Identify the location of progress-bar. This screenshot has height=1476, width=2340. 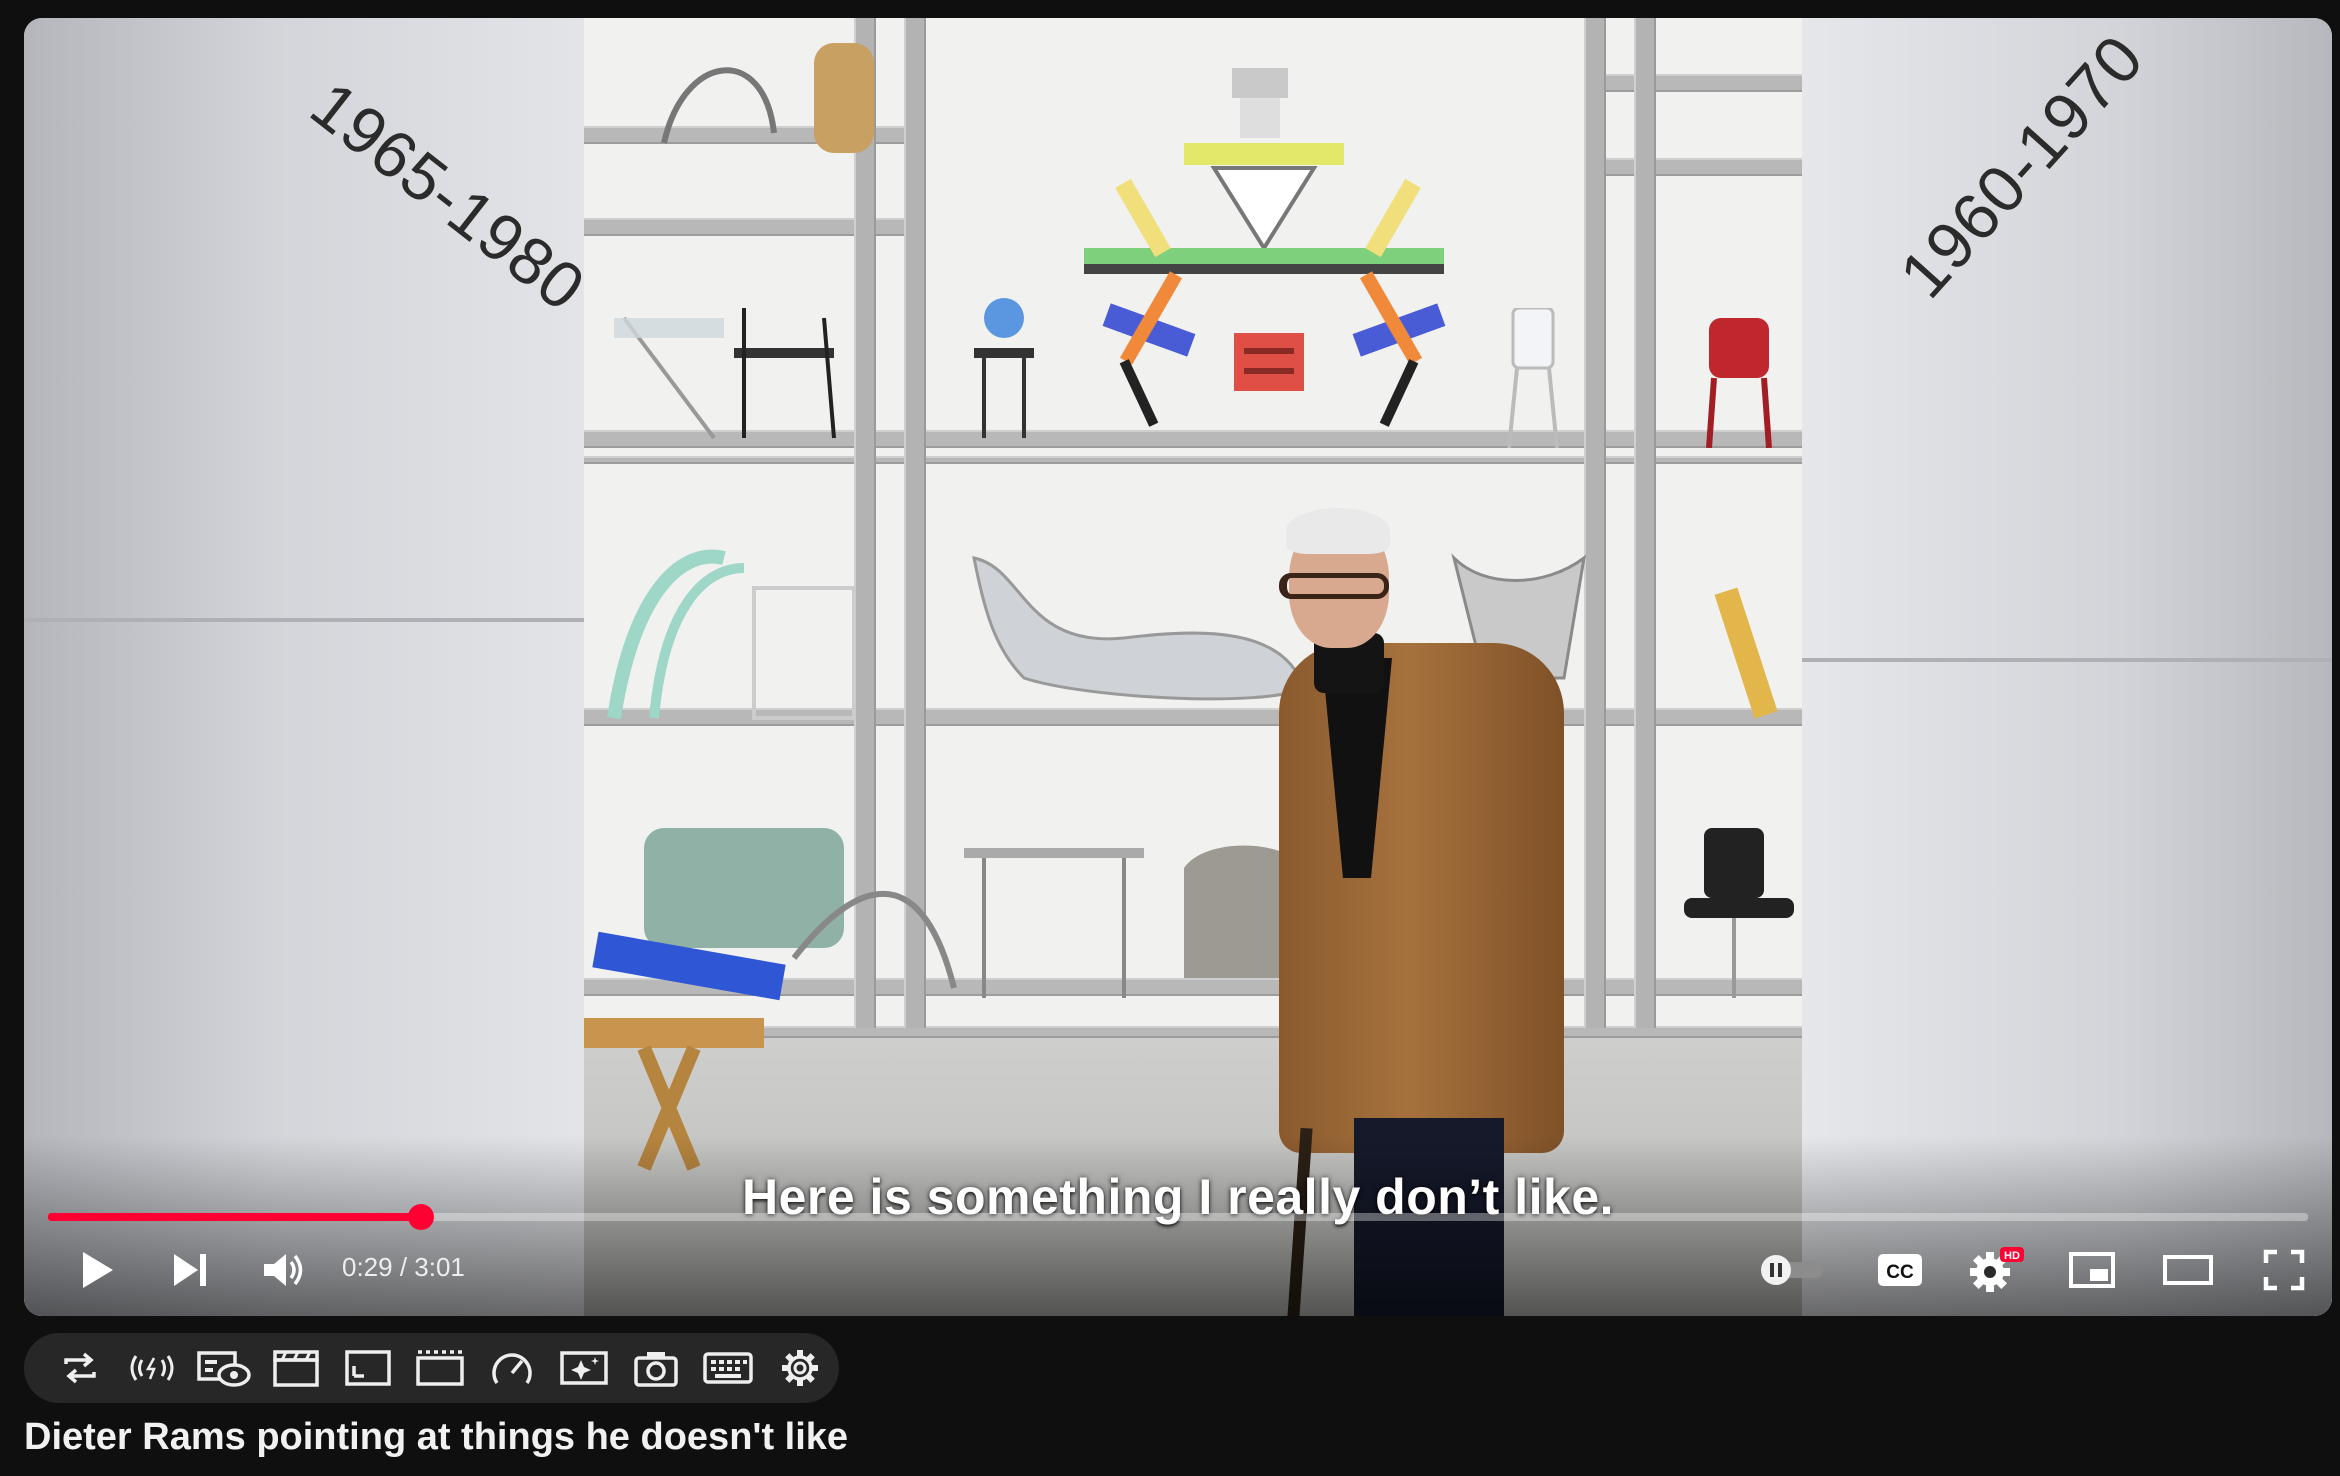
(1178, 1217).